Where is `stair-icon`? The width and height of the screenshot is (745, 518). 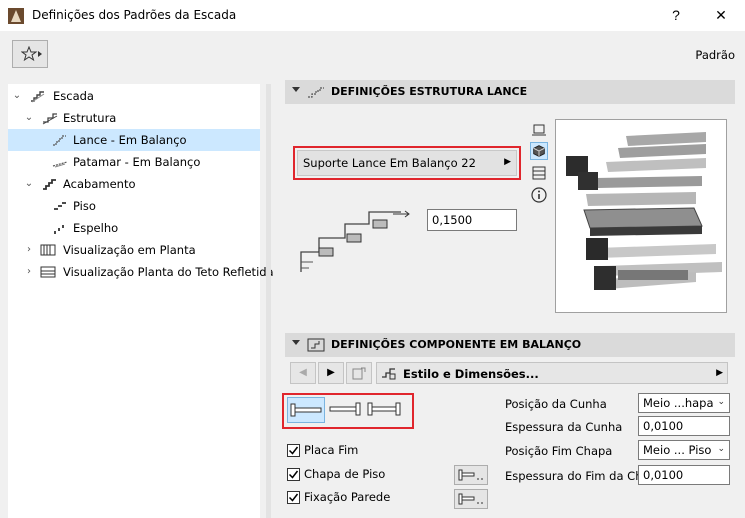 stair-icon is located at coordinates (38, 97).